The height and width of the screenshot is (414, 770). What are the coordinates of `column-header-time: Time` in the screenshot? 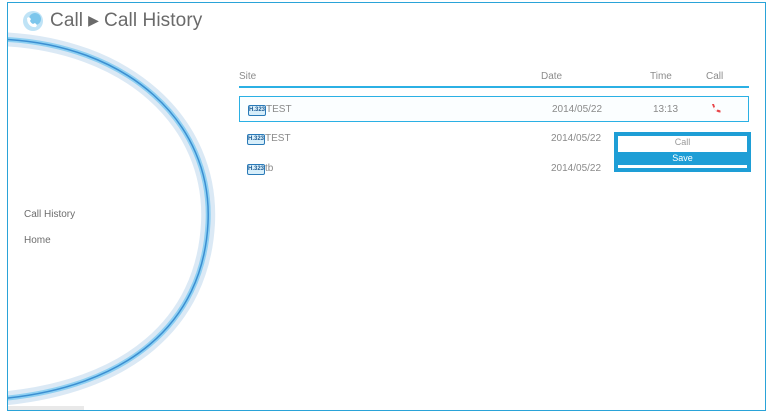 It's located at (661, 76).